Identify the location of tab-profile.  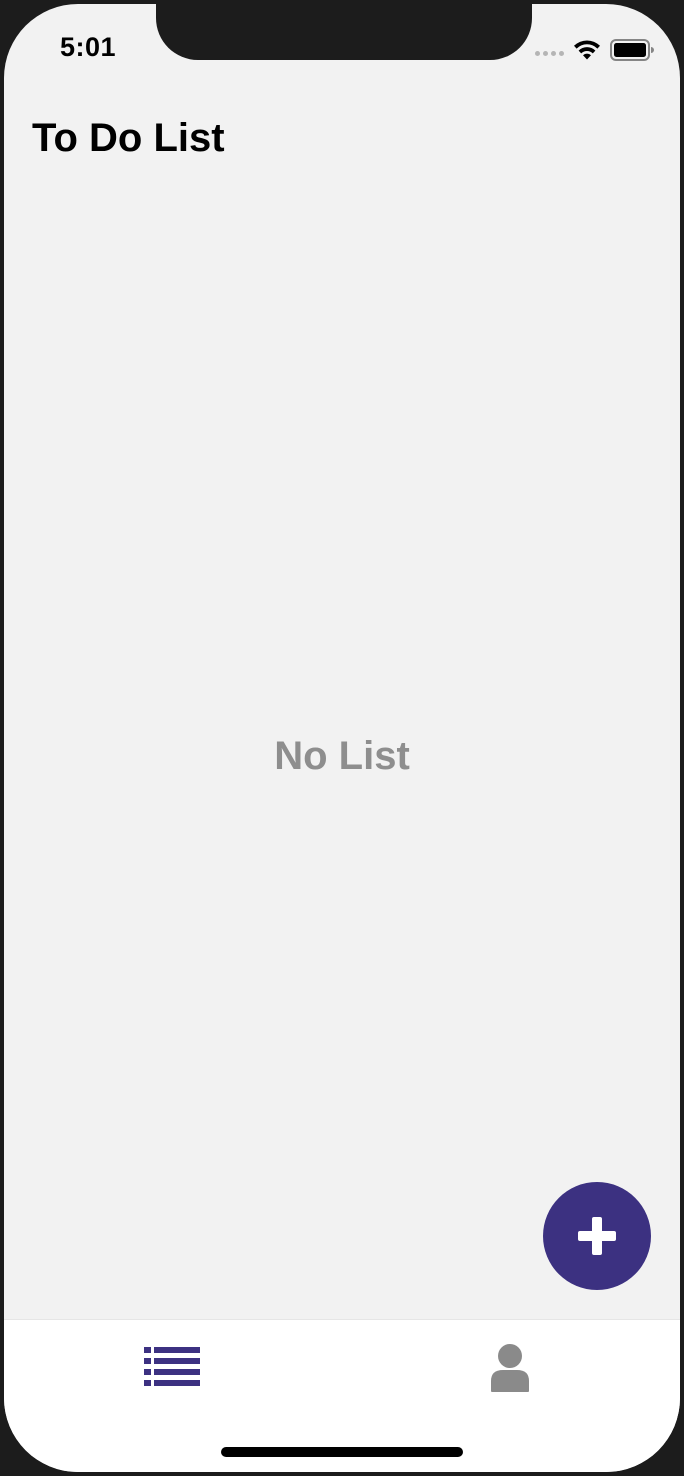
(510, 1368).